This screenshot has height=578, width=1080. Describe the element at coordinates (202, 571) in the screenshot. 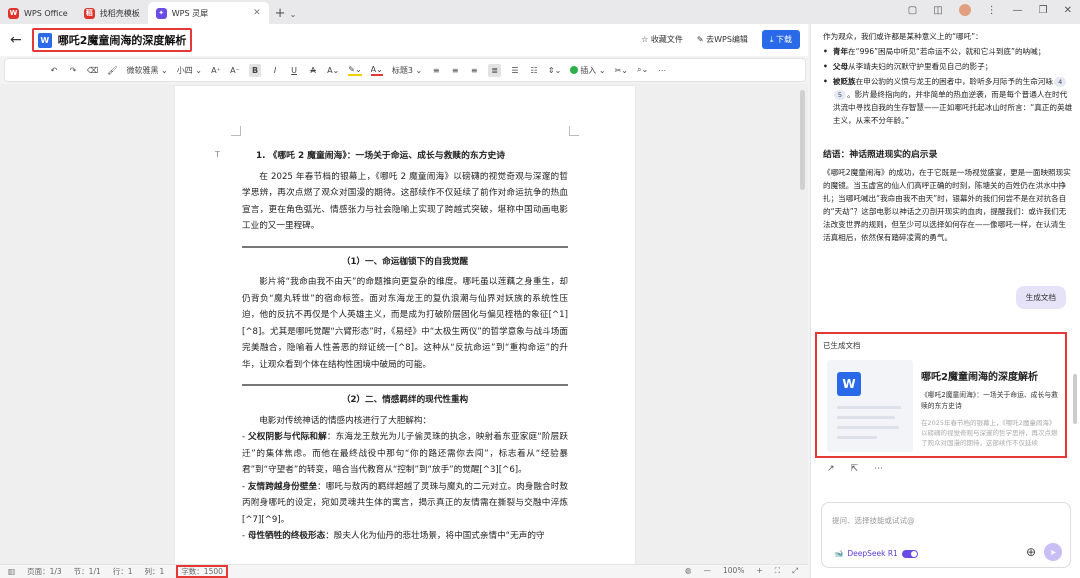

I see `word-count: 字数：1500` at that location.